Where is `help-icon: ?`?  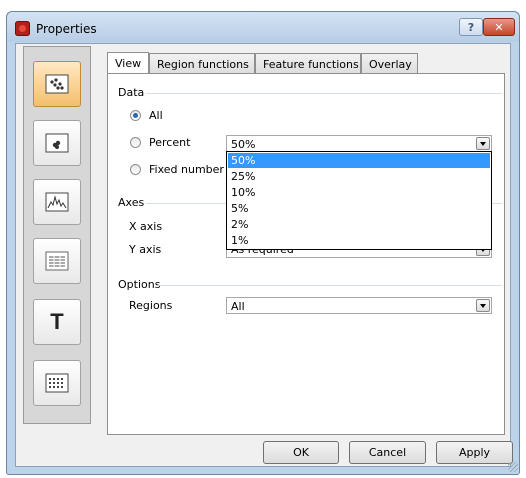
help-icon: ? is located at coordinates (471, 27).